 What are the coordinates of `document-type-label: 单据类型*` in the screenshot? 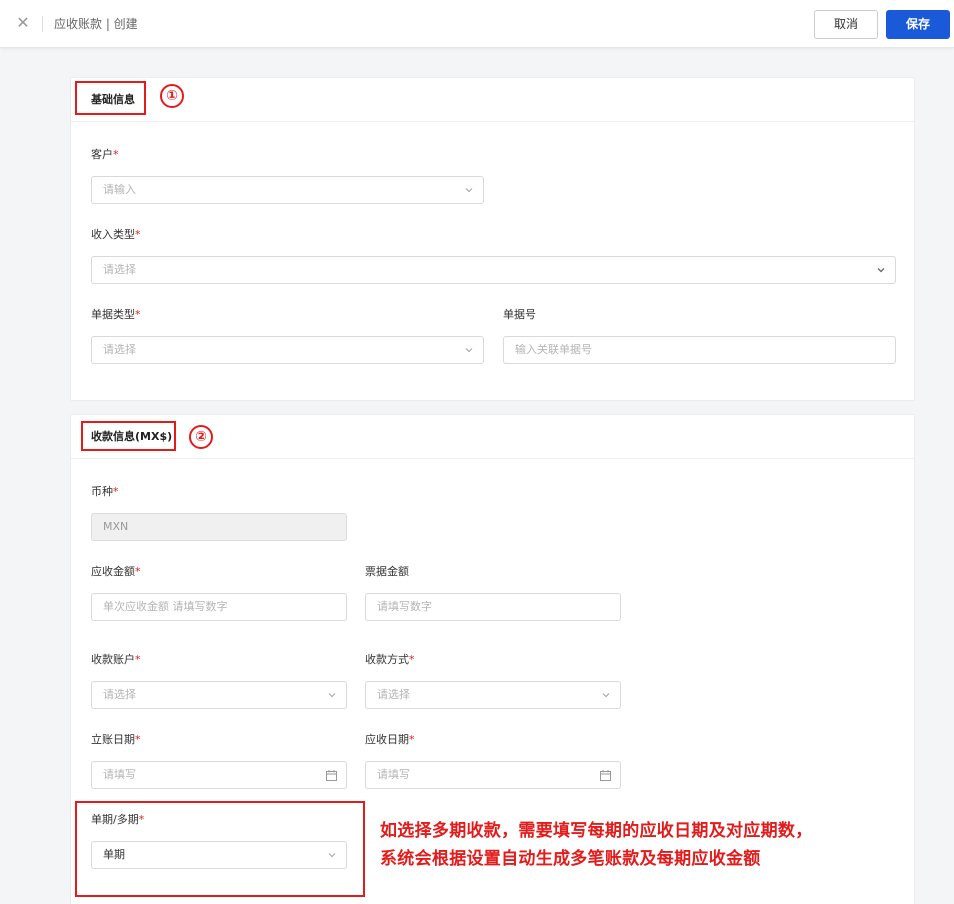 It's located at (116, 314).